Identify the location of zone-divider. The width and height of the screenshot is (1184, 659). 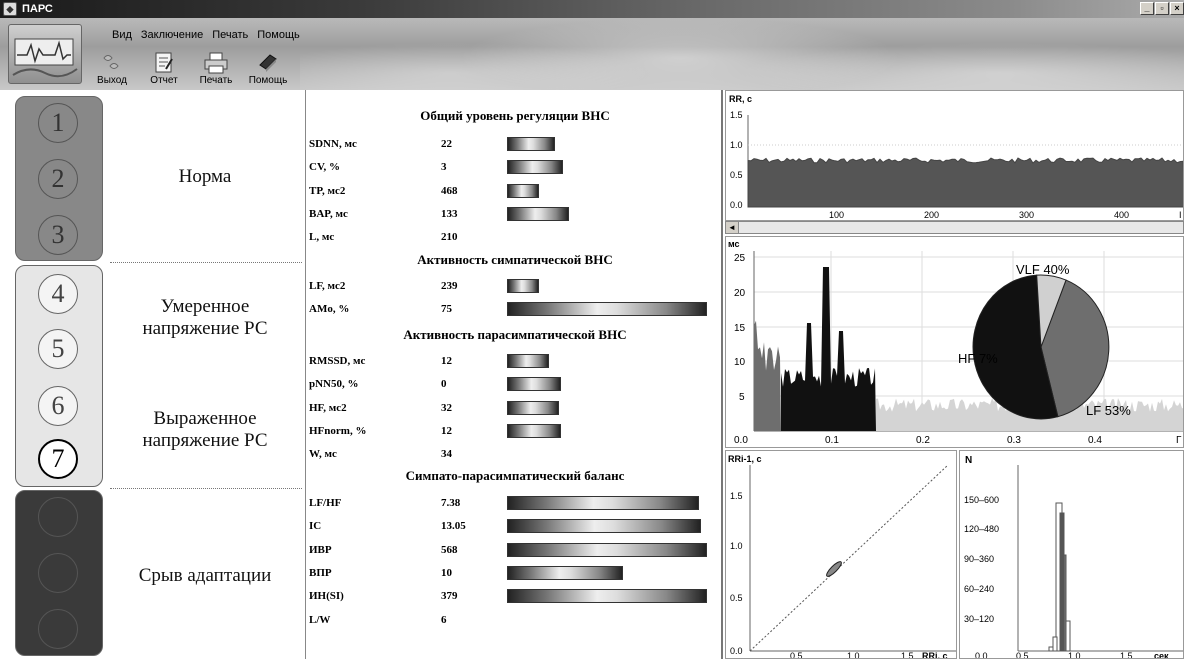
(206, 488).